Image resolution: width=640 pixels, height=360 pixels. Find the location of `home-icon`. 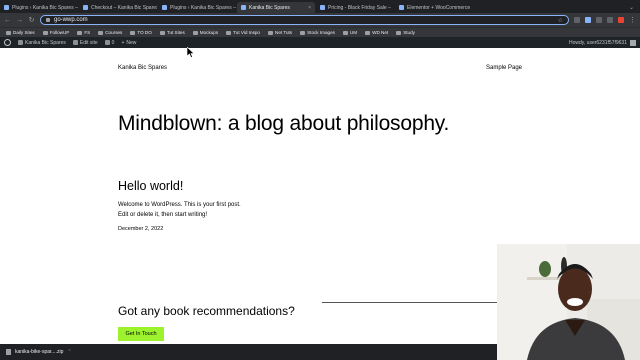

home-icon is located at coordinates (20, 42).